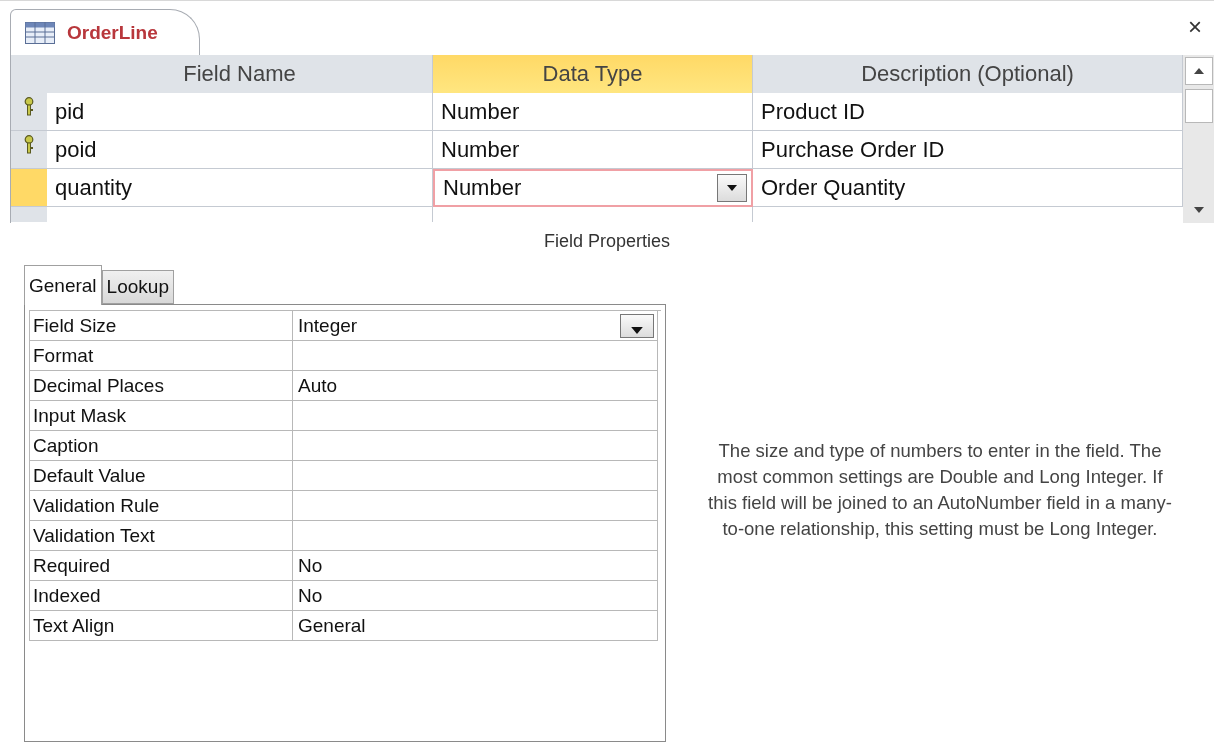 The image size is (1214, 756). Describe the element at coordinates (475, 386) in the screenshot. I see `property-value: Auto` at that location.